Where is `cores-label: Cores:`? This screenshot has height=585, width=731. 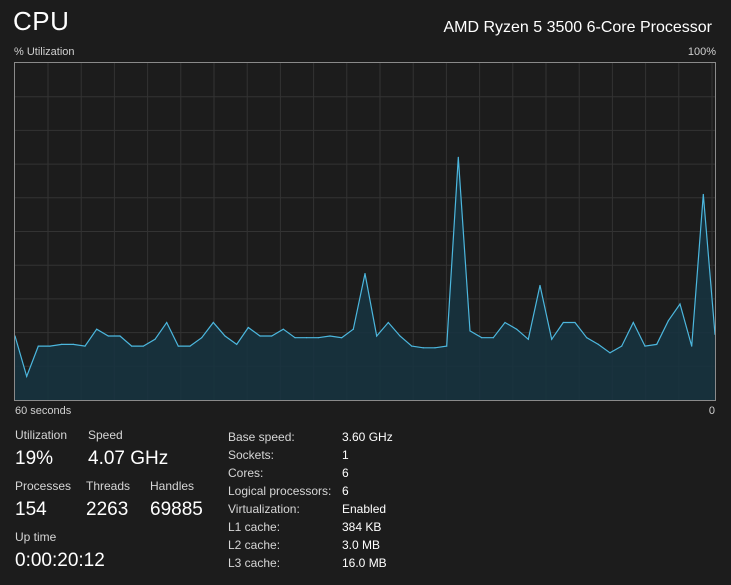
cores-label: Cores: is located at coordinates (246, 473).